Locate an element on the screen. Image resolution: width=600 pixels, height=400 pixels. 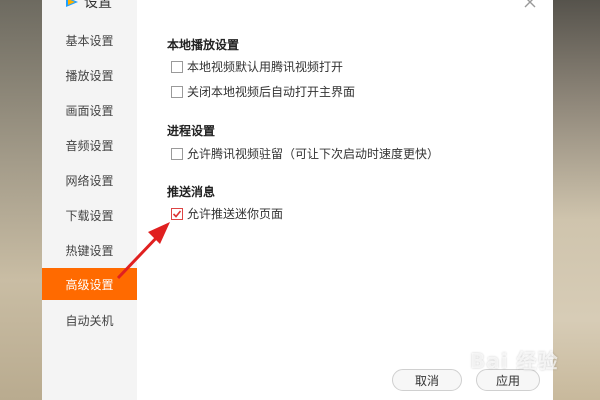
option-open-main-after-close: 关闭本地视频后自动打开主界面 is located at coordinates (263, 91).